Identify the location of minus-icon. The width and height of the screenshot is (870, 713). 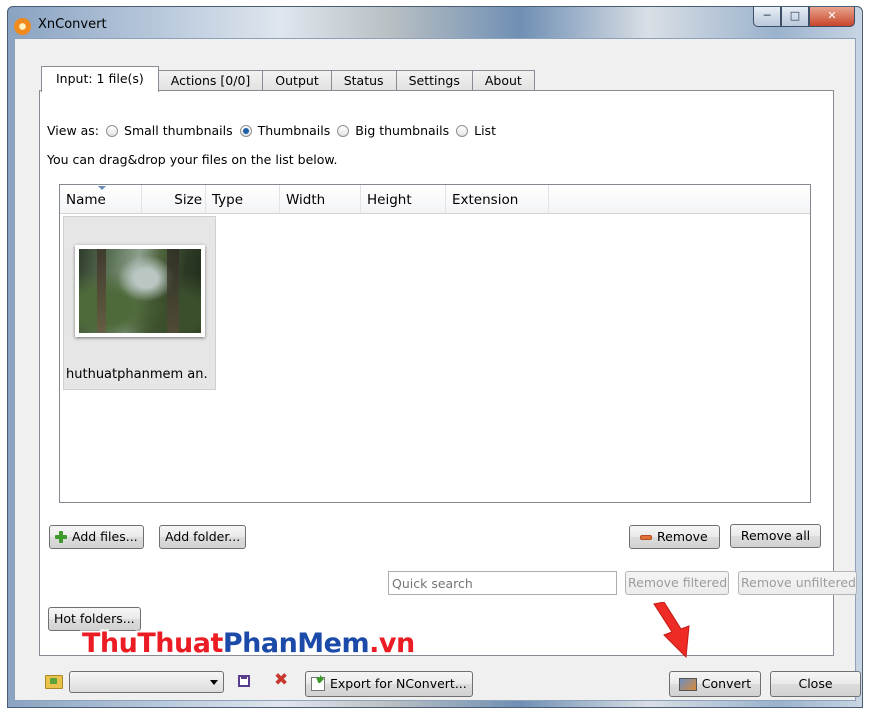
(646, 537).